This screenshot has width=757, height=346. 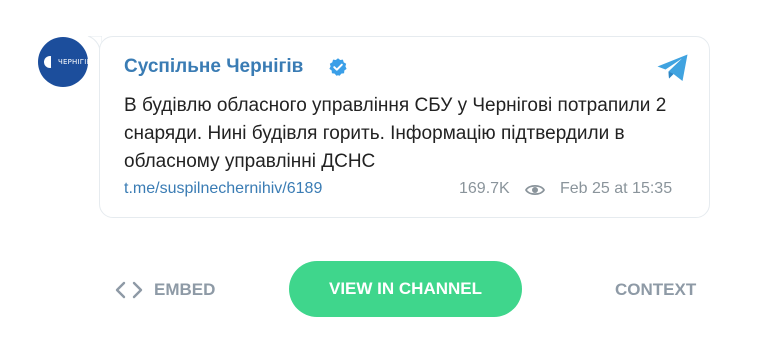 I want to click on embed-button: EMBED, so click(x=164, y=290).